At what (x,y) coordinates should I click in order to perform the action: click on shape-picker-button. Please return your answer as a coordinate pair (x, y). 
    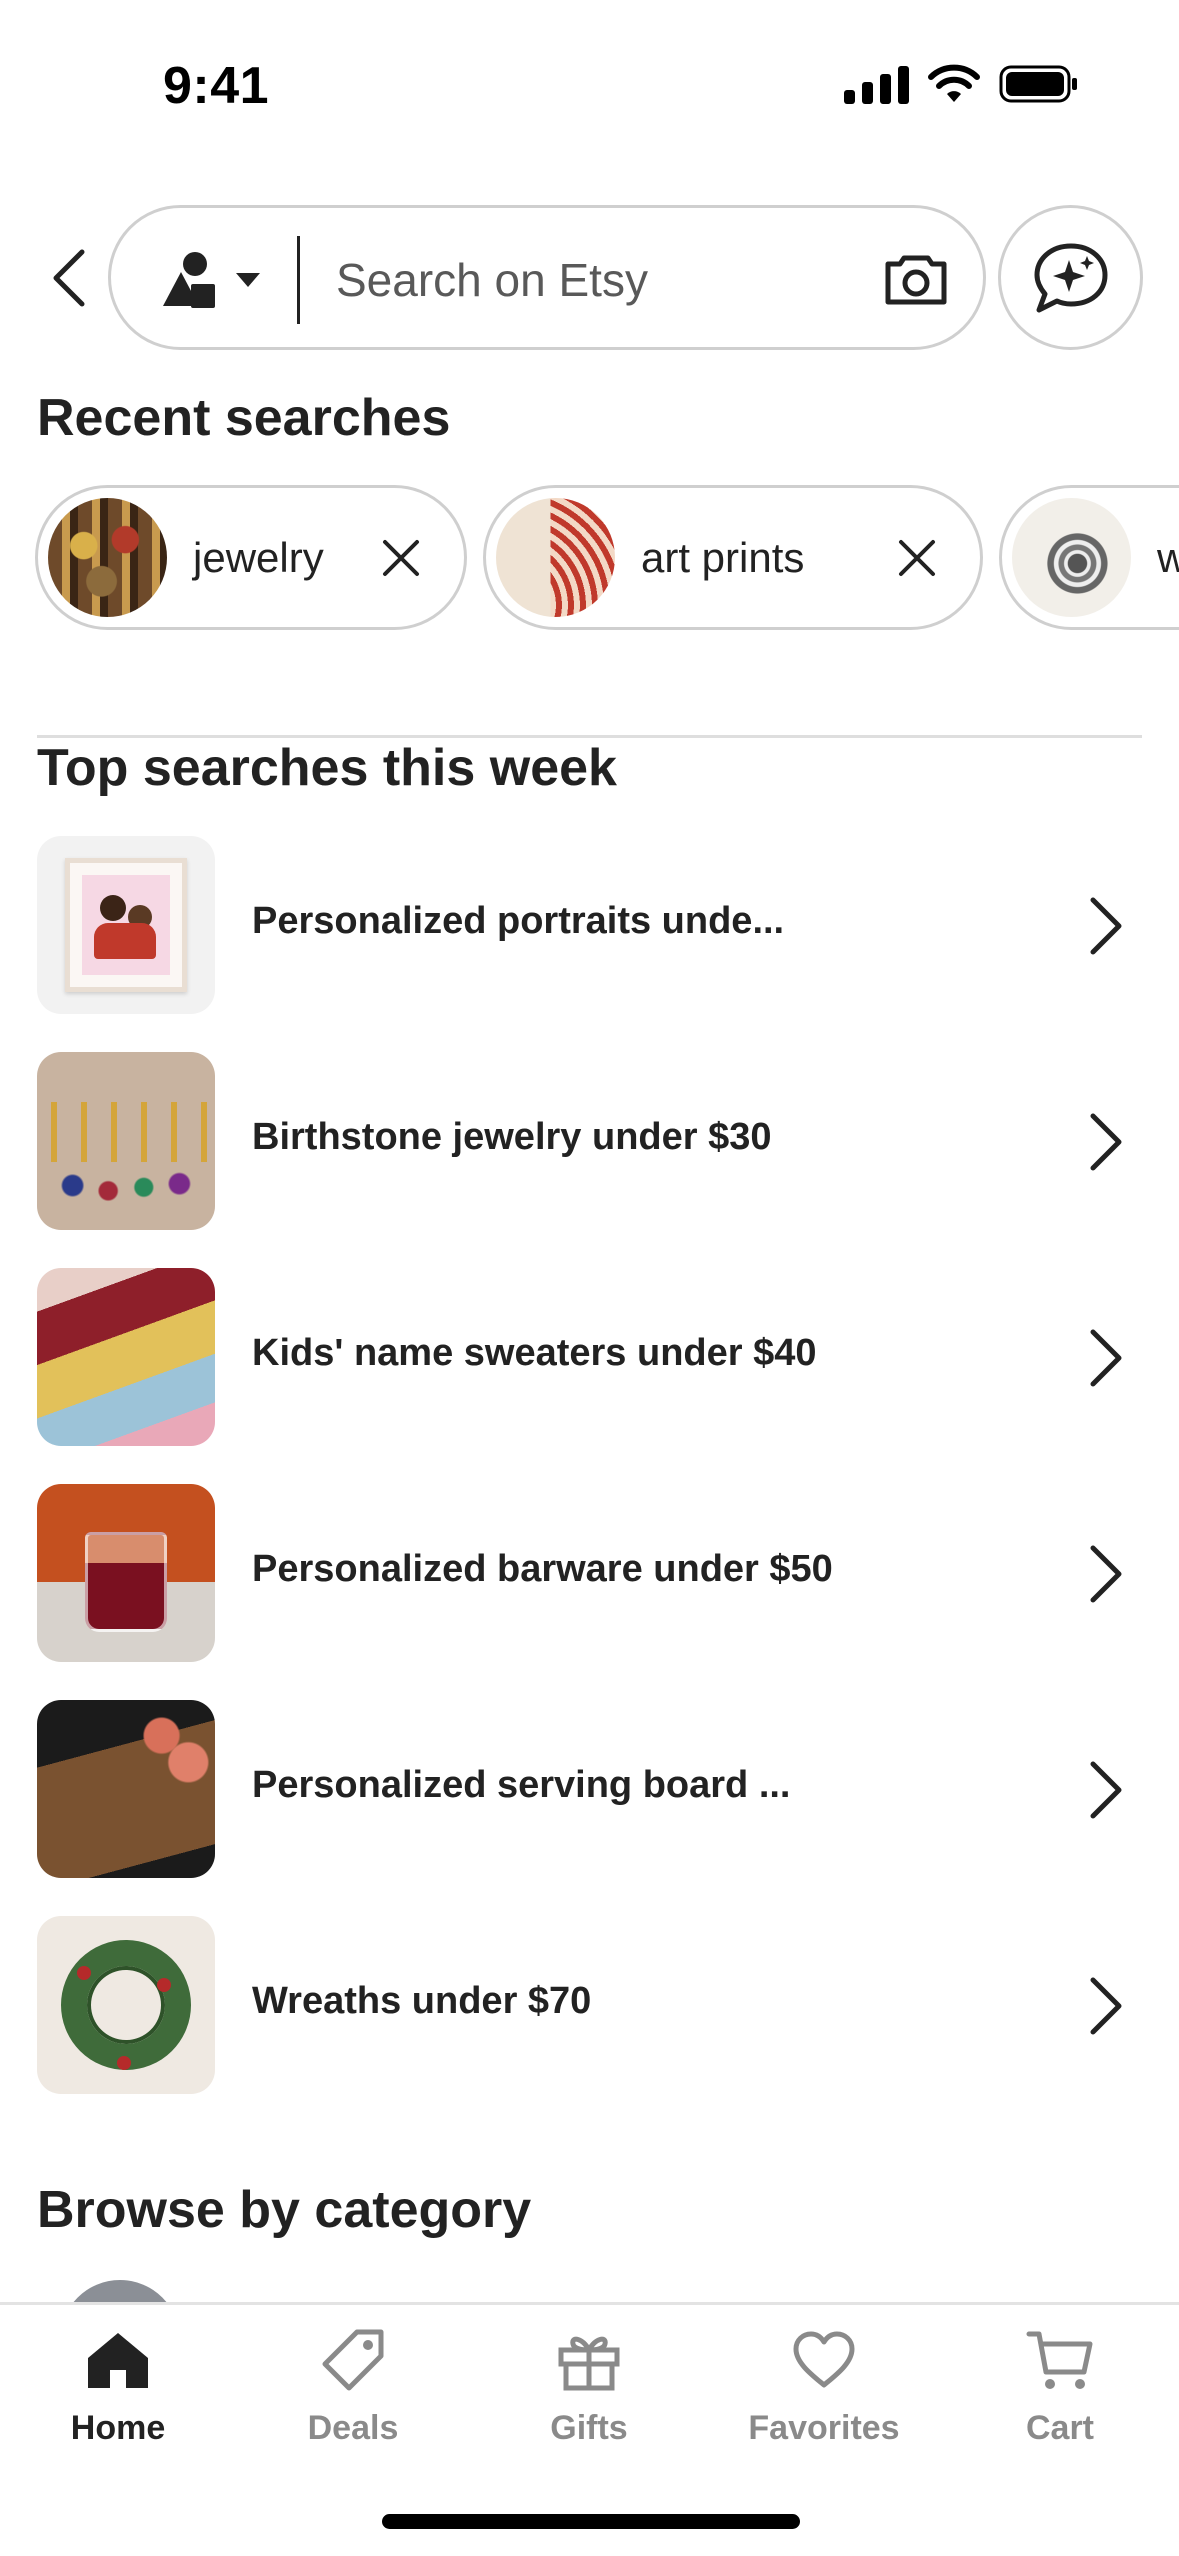
    Looking at the image, I should click on (216, 280).